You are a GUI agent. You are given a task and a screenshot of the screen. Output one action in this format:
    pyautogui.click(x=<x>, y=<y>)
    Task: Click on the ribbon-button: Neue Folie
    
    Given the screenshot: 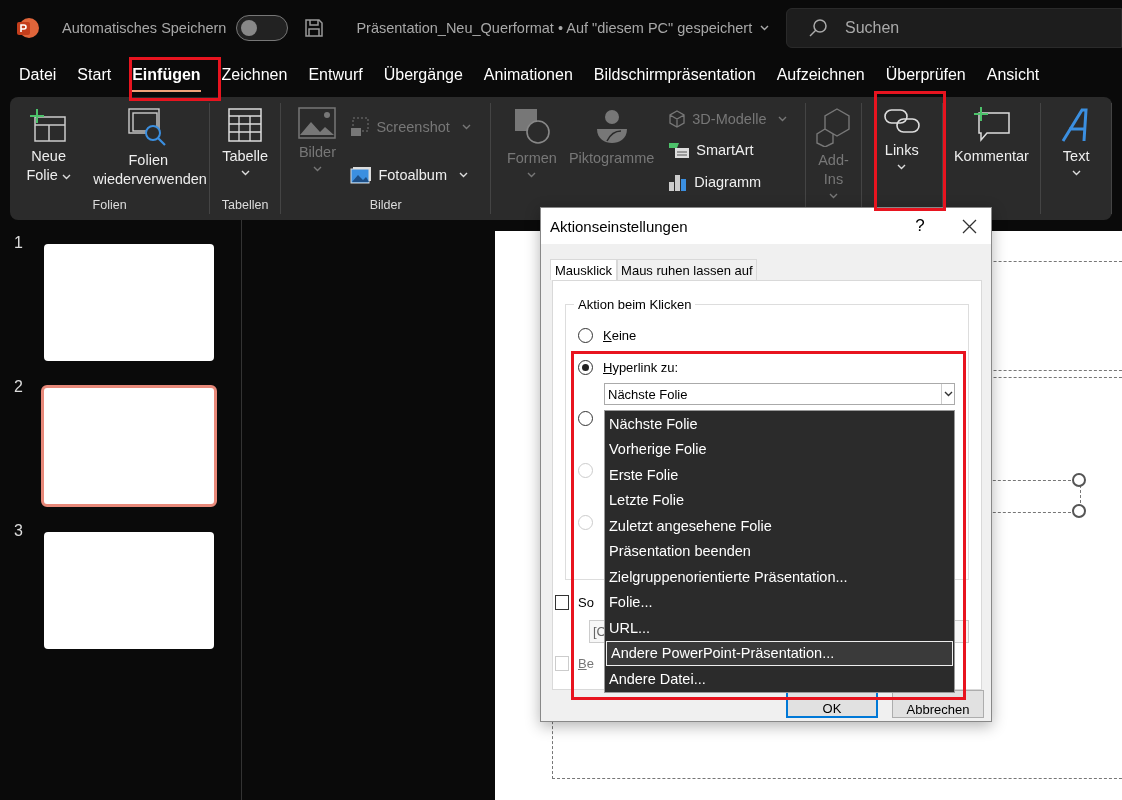 What is the action you would take?
    pyautogui.click(x=49, y=150)
    